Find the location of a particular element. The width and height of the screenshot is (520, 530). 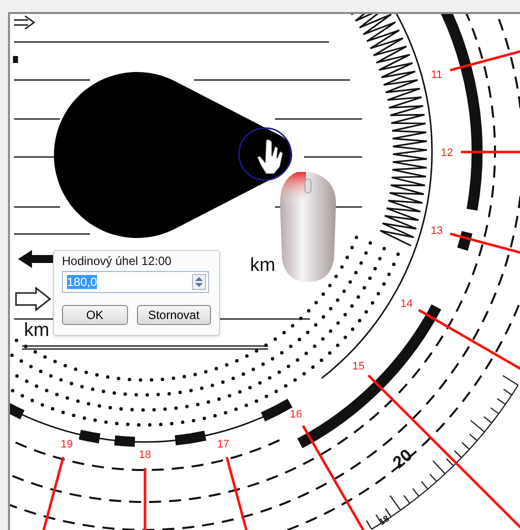

hour-label: 15 is located at coordinates (358, 366).